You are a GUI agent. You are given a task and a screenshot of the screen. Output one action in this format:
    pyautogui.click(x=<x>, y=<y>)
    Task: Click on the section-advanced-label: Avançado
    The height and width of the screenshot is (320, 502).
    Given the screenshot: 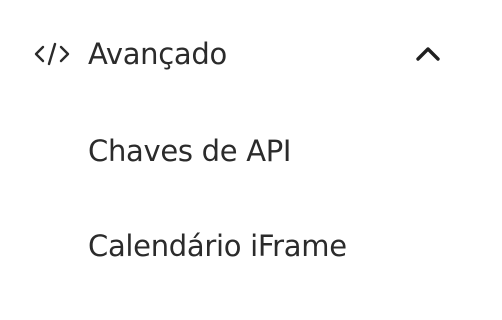 What is the action you would take?
    pyautogui.click(x=157, y=54)
    